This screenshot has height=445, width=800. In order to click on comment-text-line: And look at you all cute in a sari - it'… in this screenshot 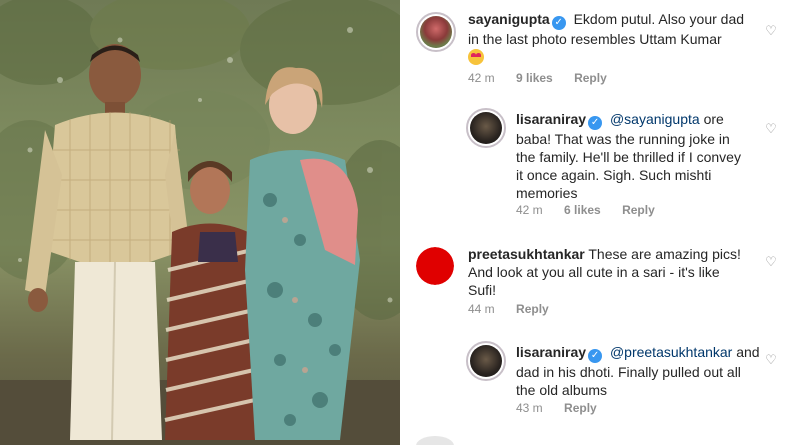, I will do `click(594, 272)`.